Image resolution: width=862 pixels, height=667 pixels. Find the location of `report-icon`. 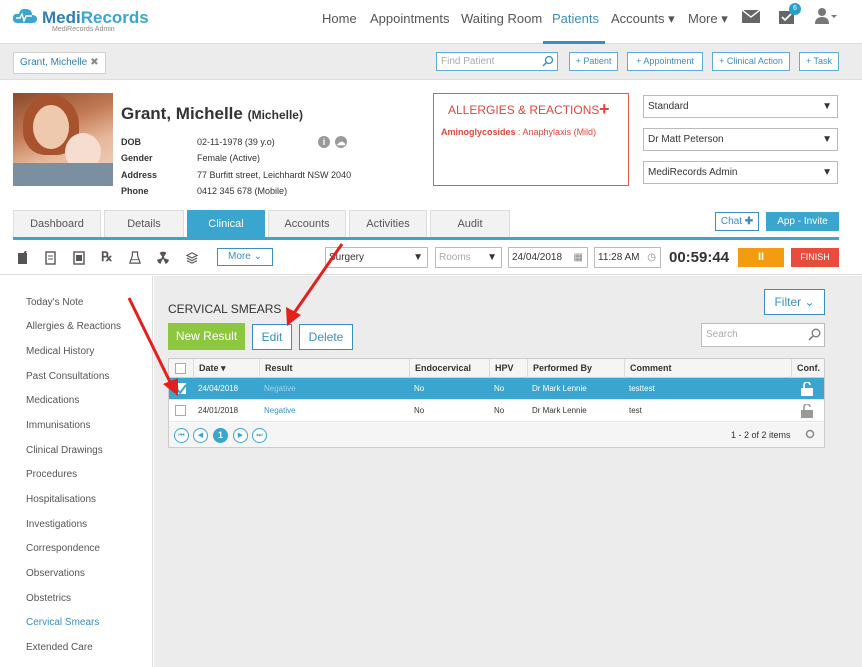

report-icon is located at coordinates (79, 258).